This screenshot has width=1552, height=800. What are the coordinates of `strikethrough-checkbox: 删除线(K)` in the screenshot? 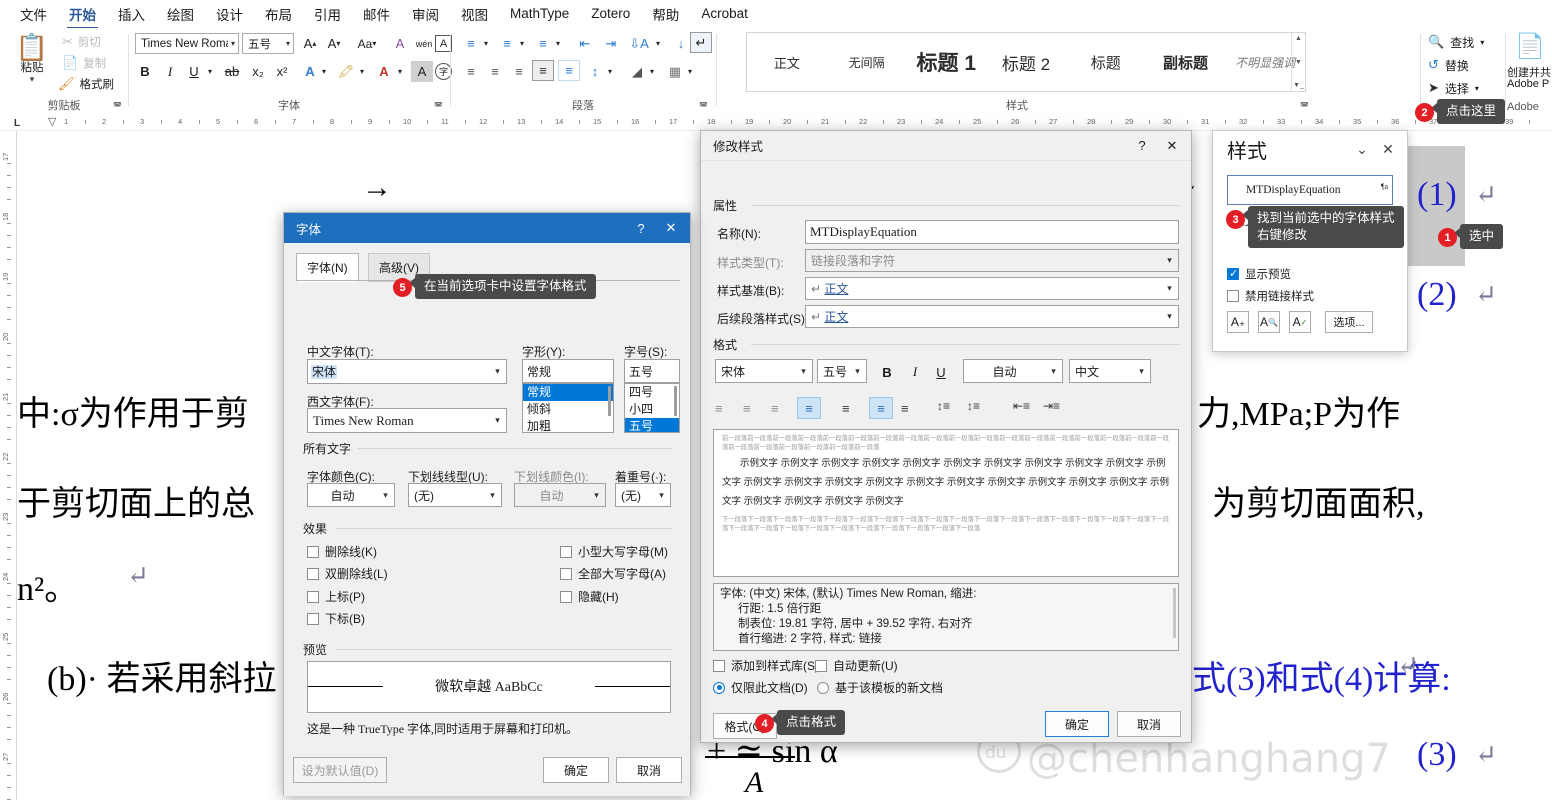 It's located at (342, 551).